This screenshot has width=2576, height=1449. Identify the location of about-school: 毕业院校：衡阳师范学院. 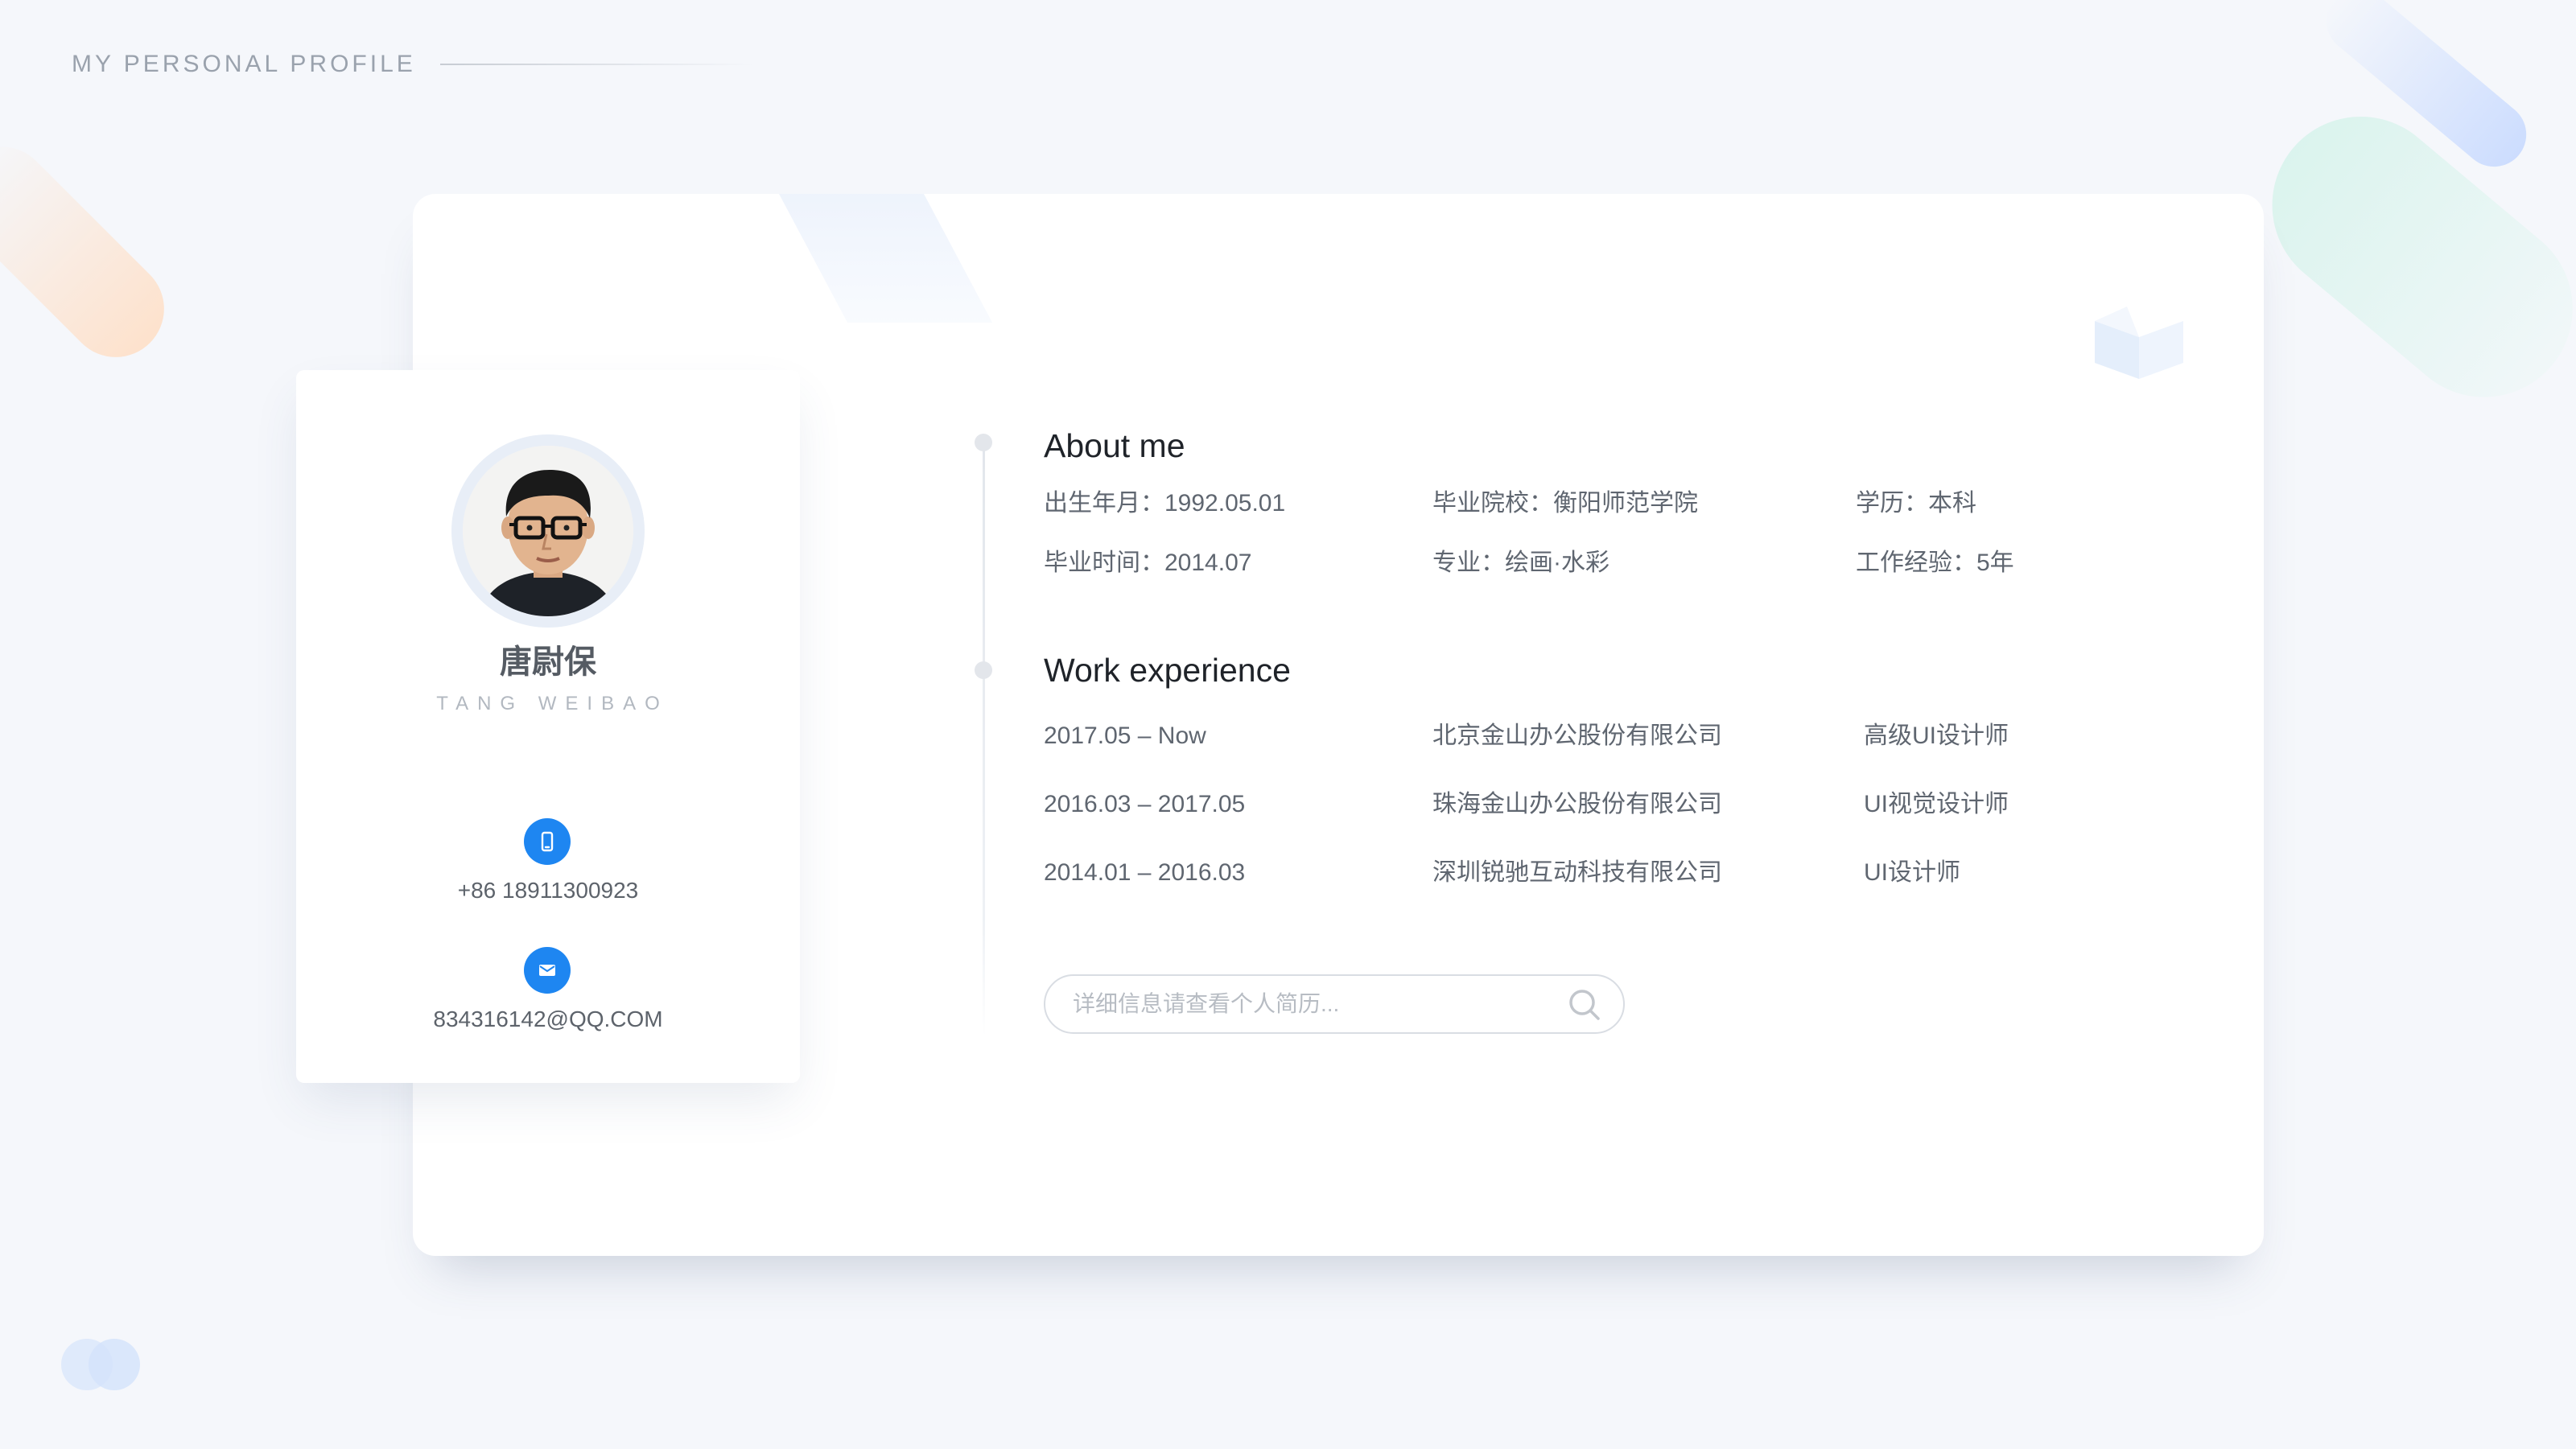
(1565, 503).